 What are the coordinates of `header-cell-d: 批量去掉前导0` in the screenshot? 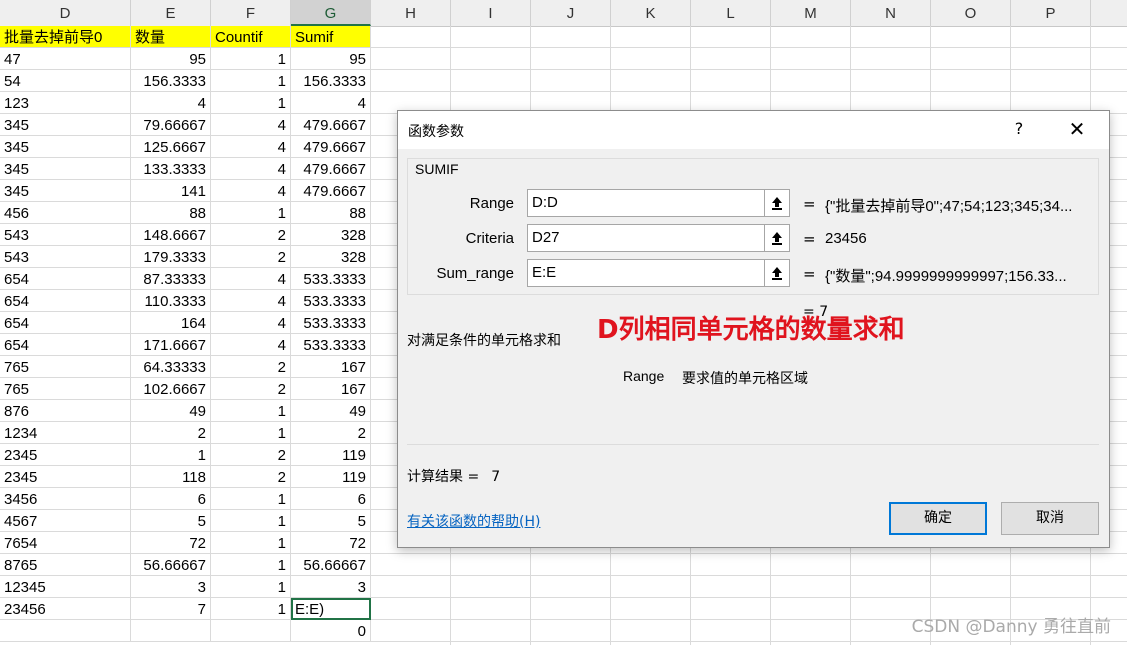 It's located at (65, 37).